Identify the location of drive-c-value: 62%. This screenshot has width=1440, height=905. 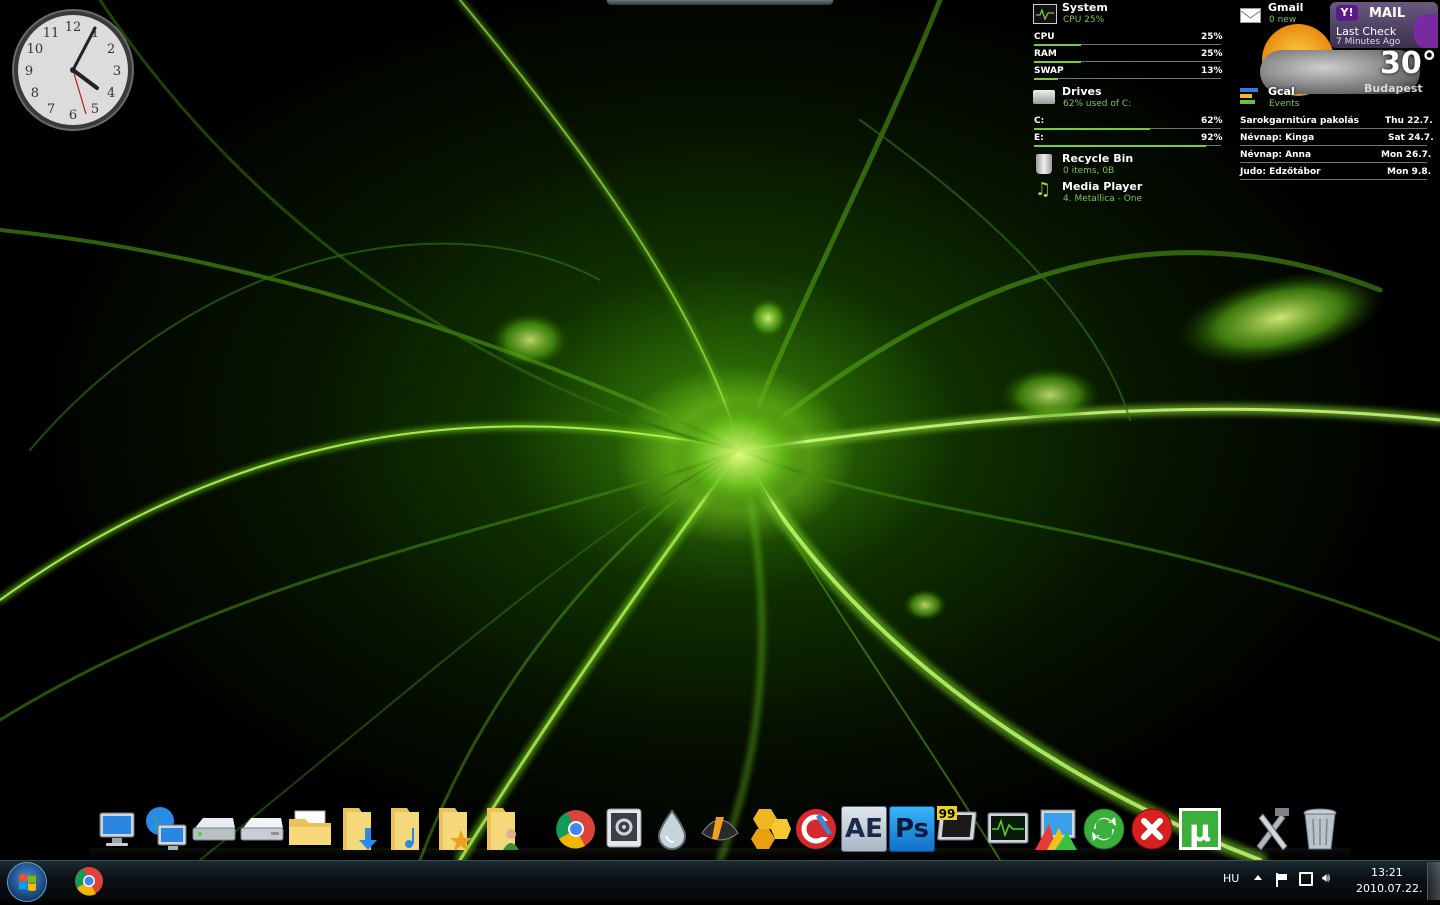
(1212, 121).